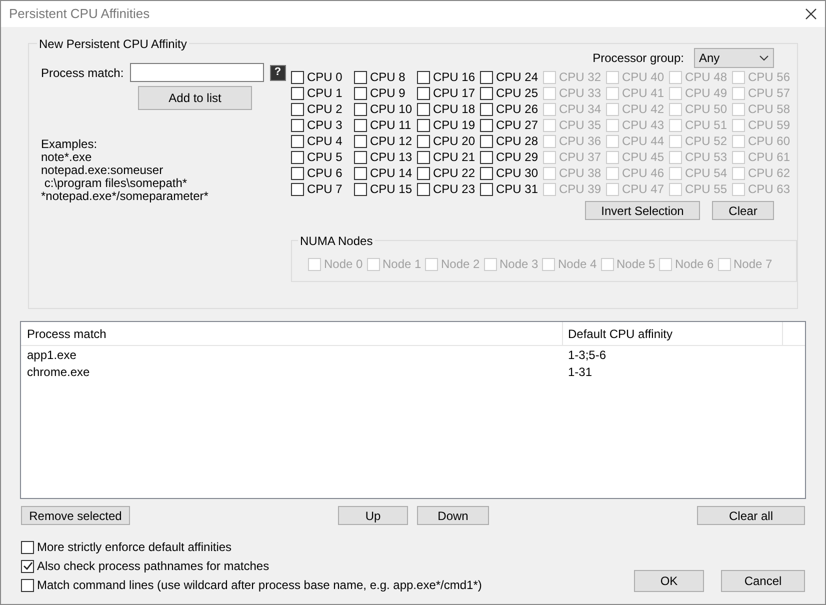  What do you see at coordinates (769, 189) in the screenshot?
I see `cpu-label: CPU 63` at bounding box center [769, 189].